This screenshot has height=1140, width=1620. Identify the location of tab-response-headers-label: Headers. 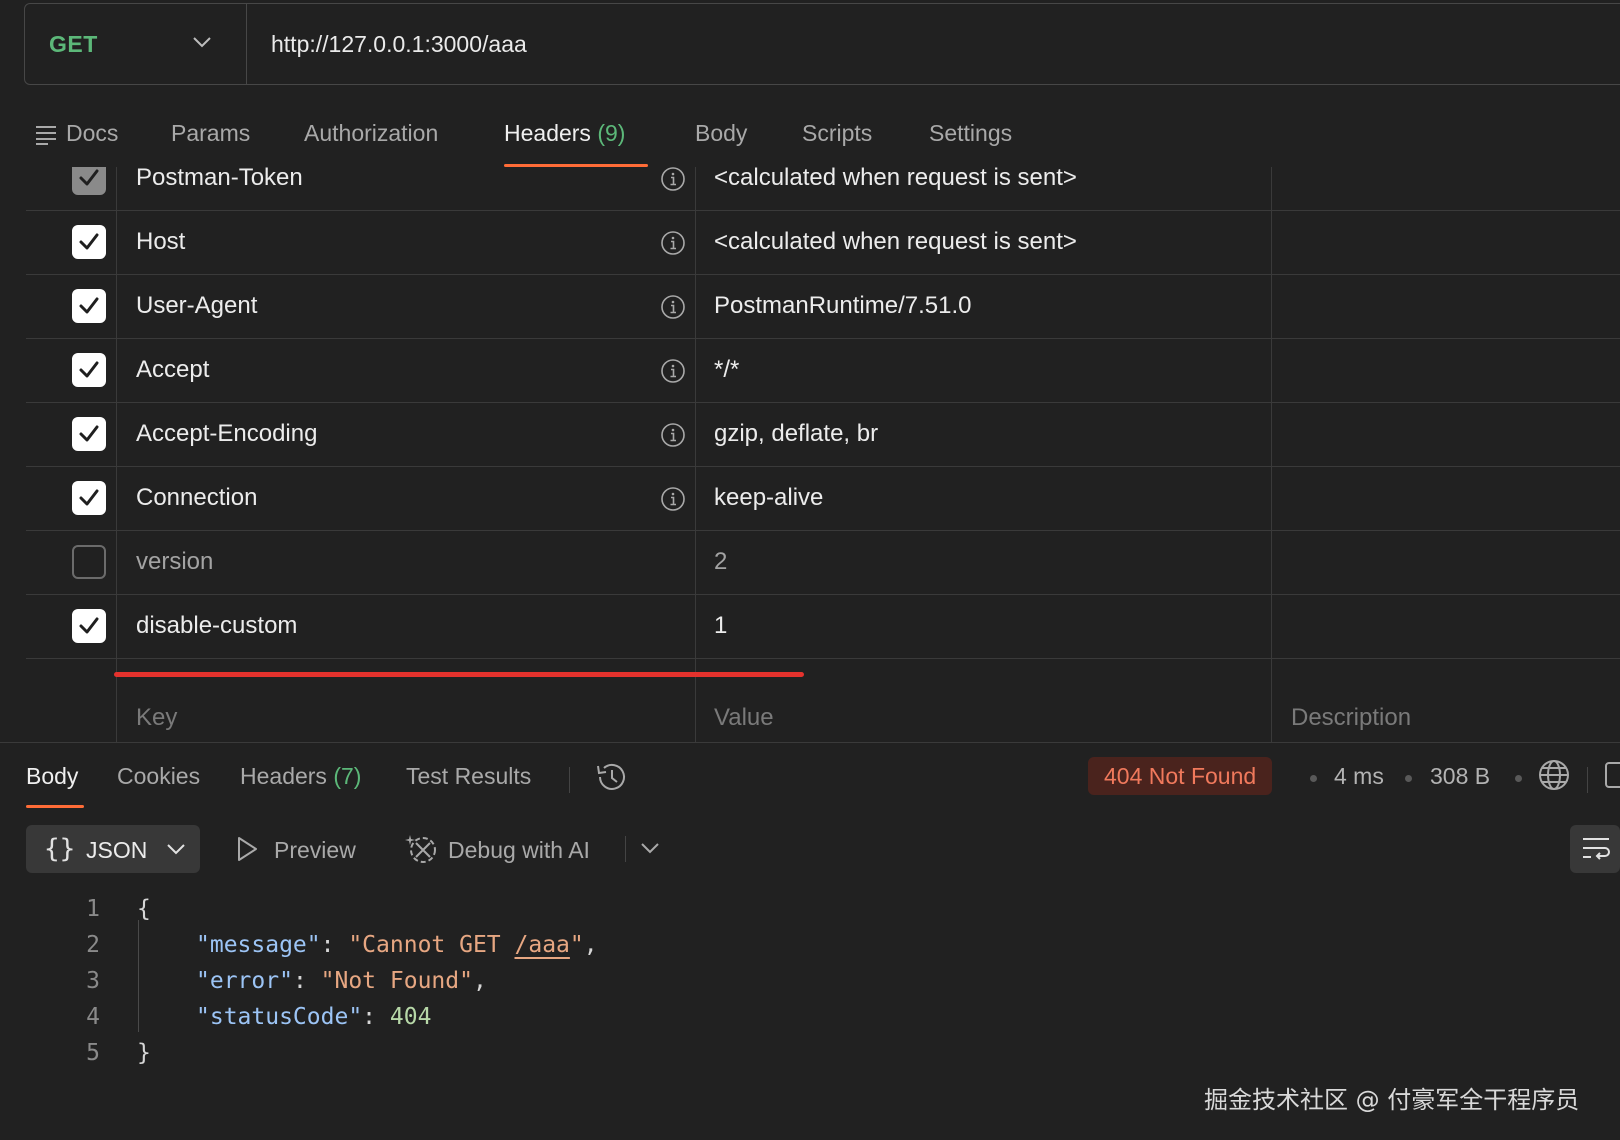
(283, 776).